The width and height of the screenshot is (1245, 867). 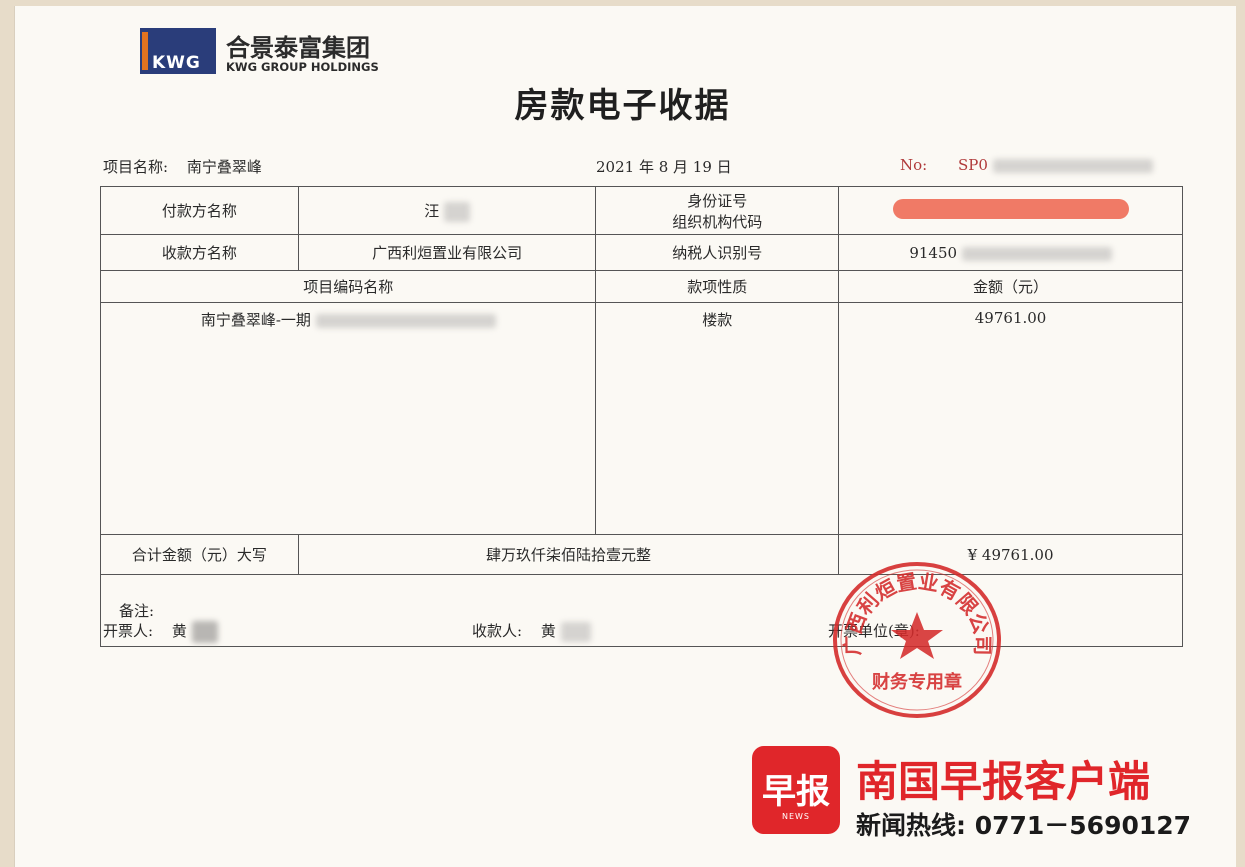 I want to click on item-nature: 楼款, so click(x=717, y=418).